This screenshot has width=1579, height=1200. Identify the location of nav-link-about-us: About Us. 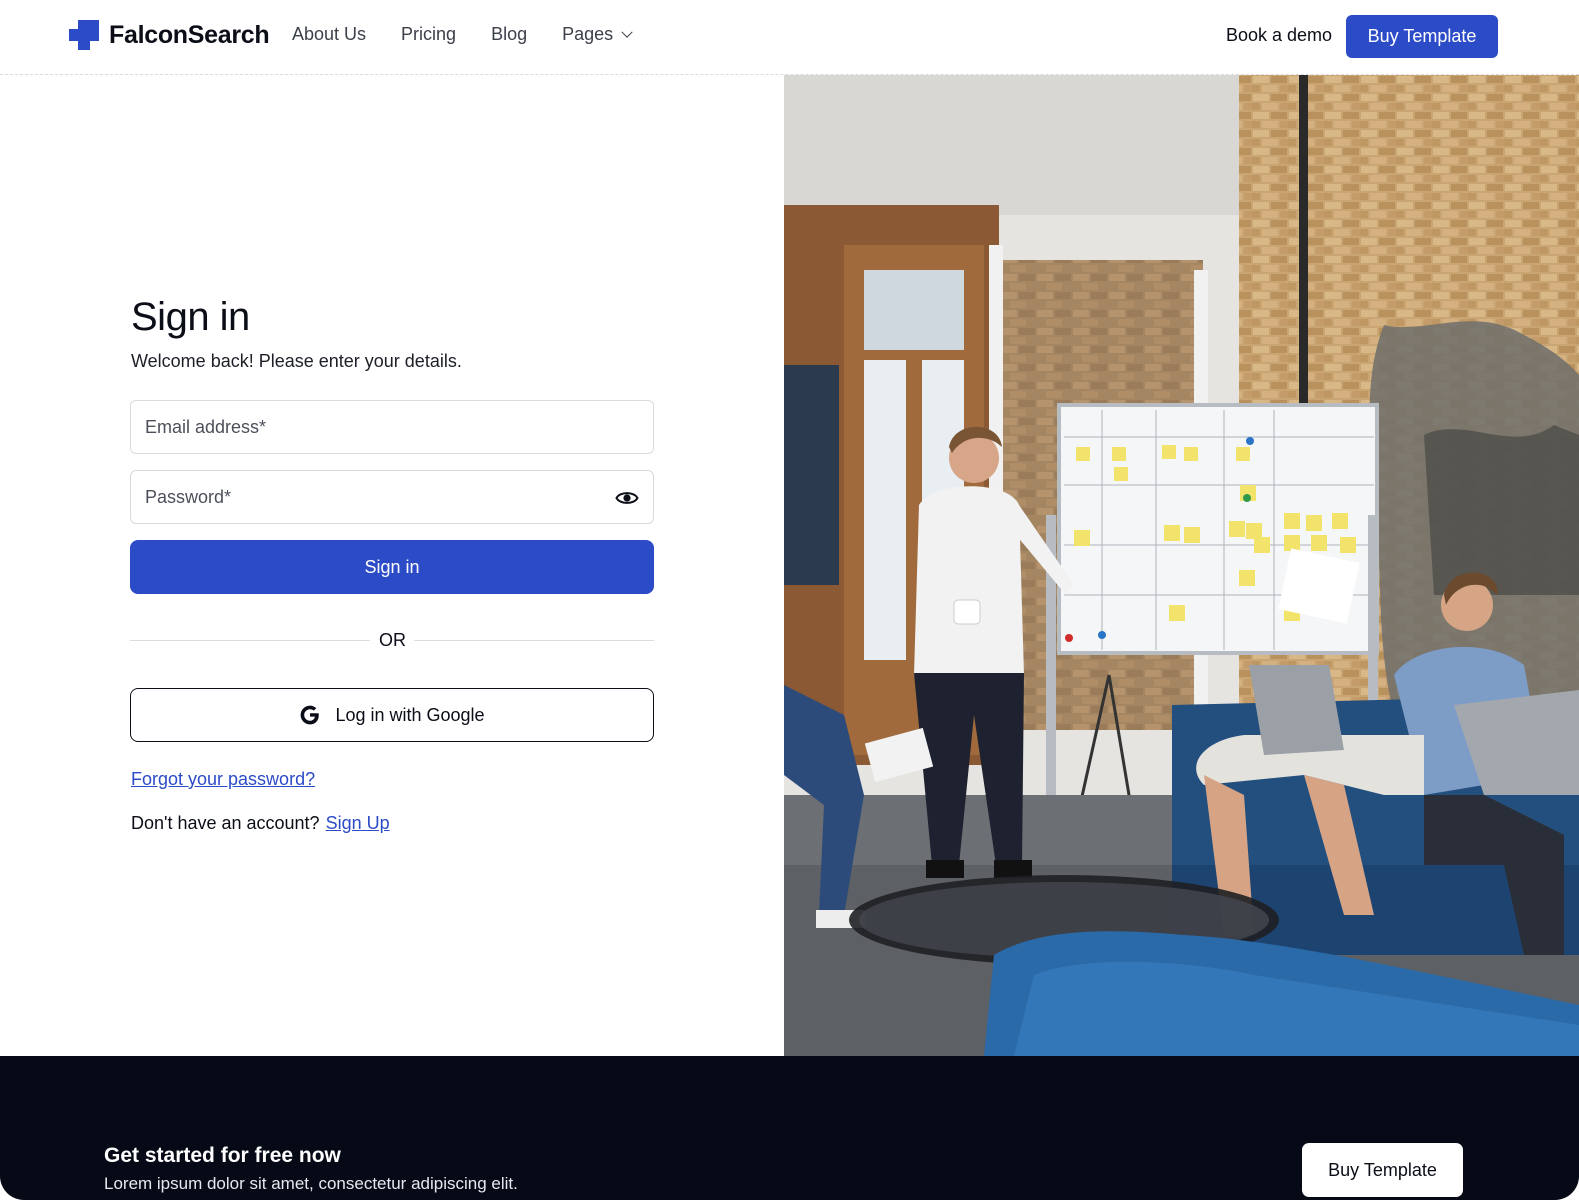
(329, 34).